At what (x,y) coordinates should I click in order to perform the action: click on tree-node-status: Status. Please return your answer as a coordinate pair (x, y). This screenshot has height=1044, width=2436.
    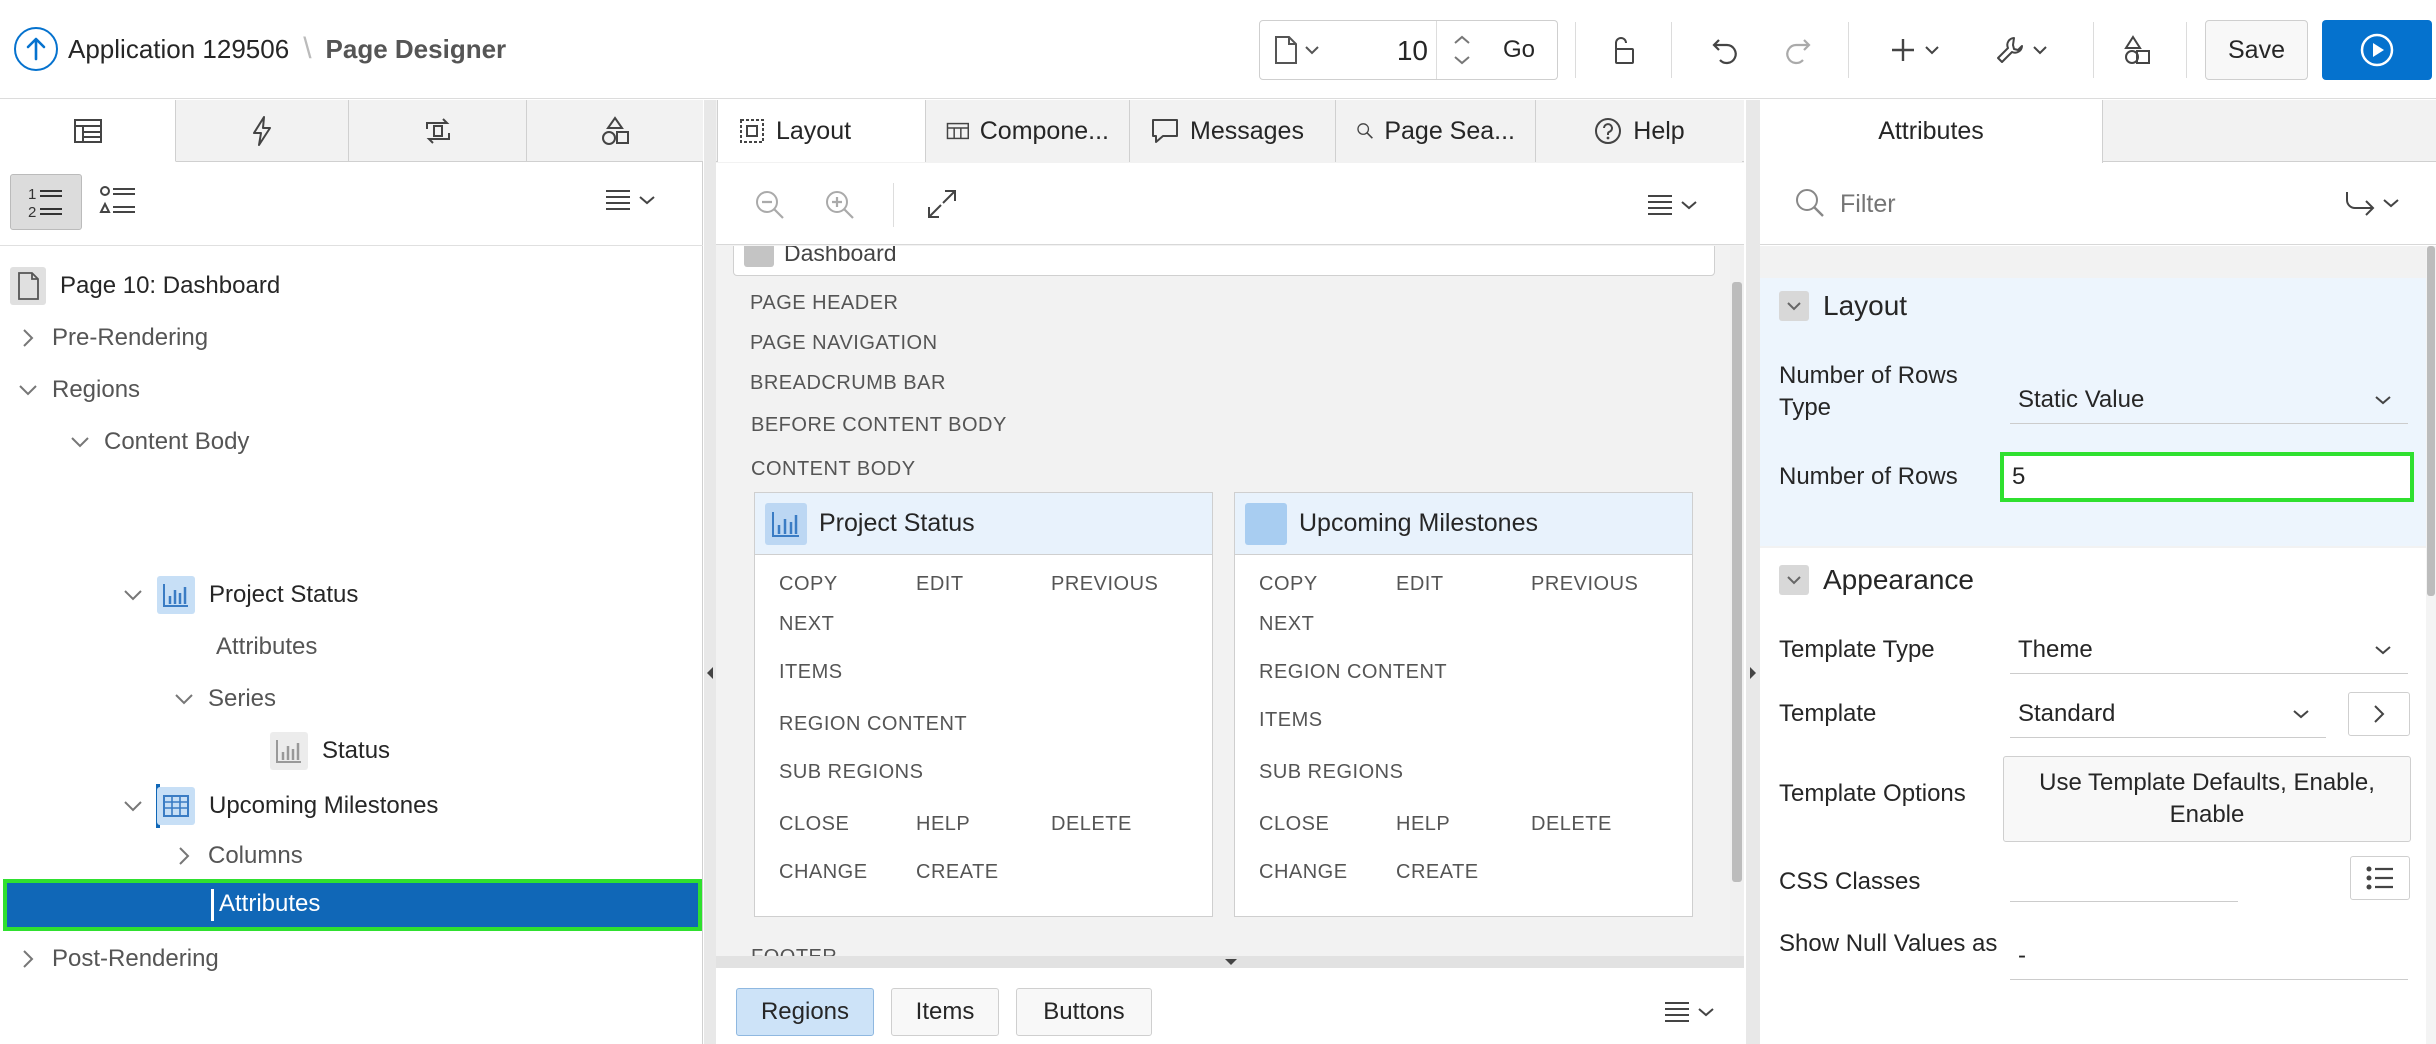
    Looking at the image, I should click on (330, 751).